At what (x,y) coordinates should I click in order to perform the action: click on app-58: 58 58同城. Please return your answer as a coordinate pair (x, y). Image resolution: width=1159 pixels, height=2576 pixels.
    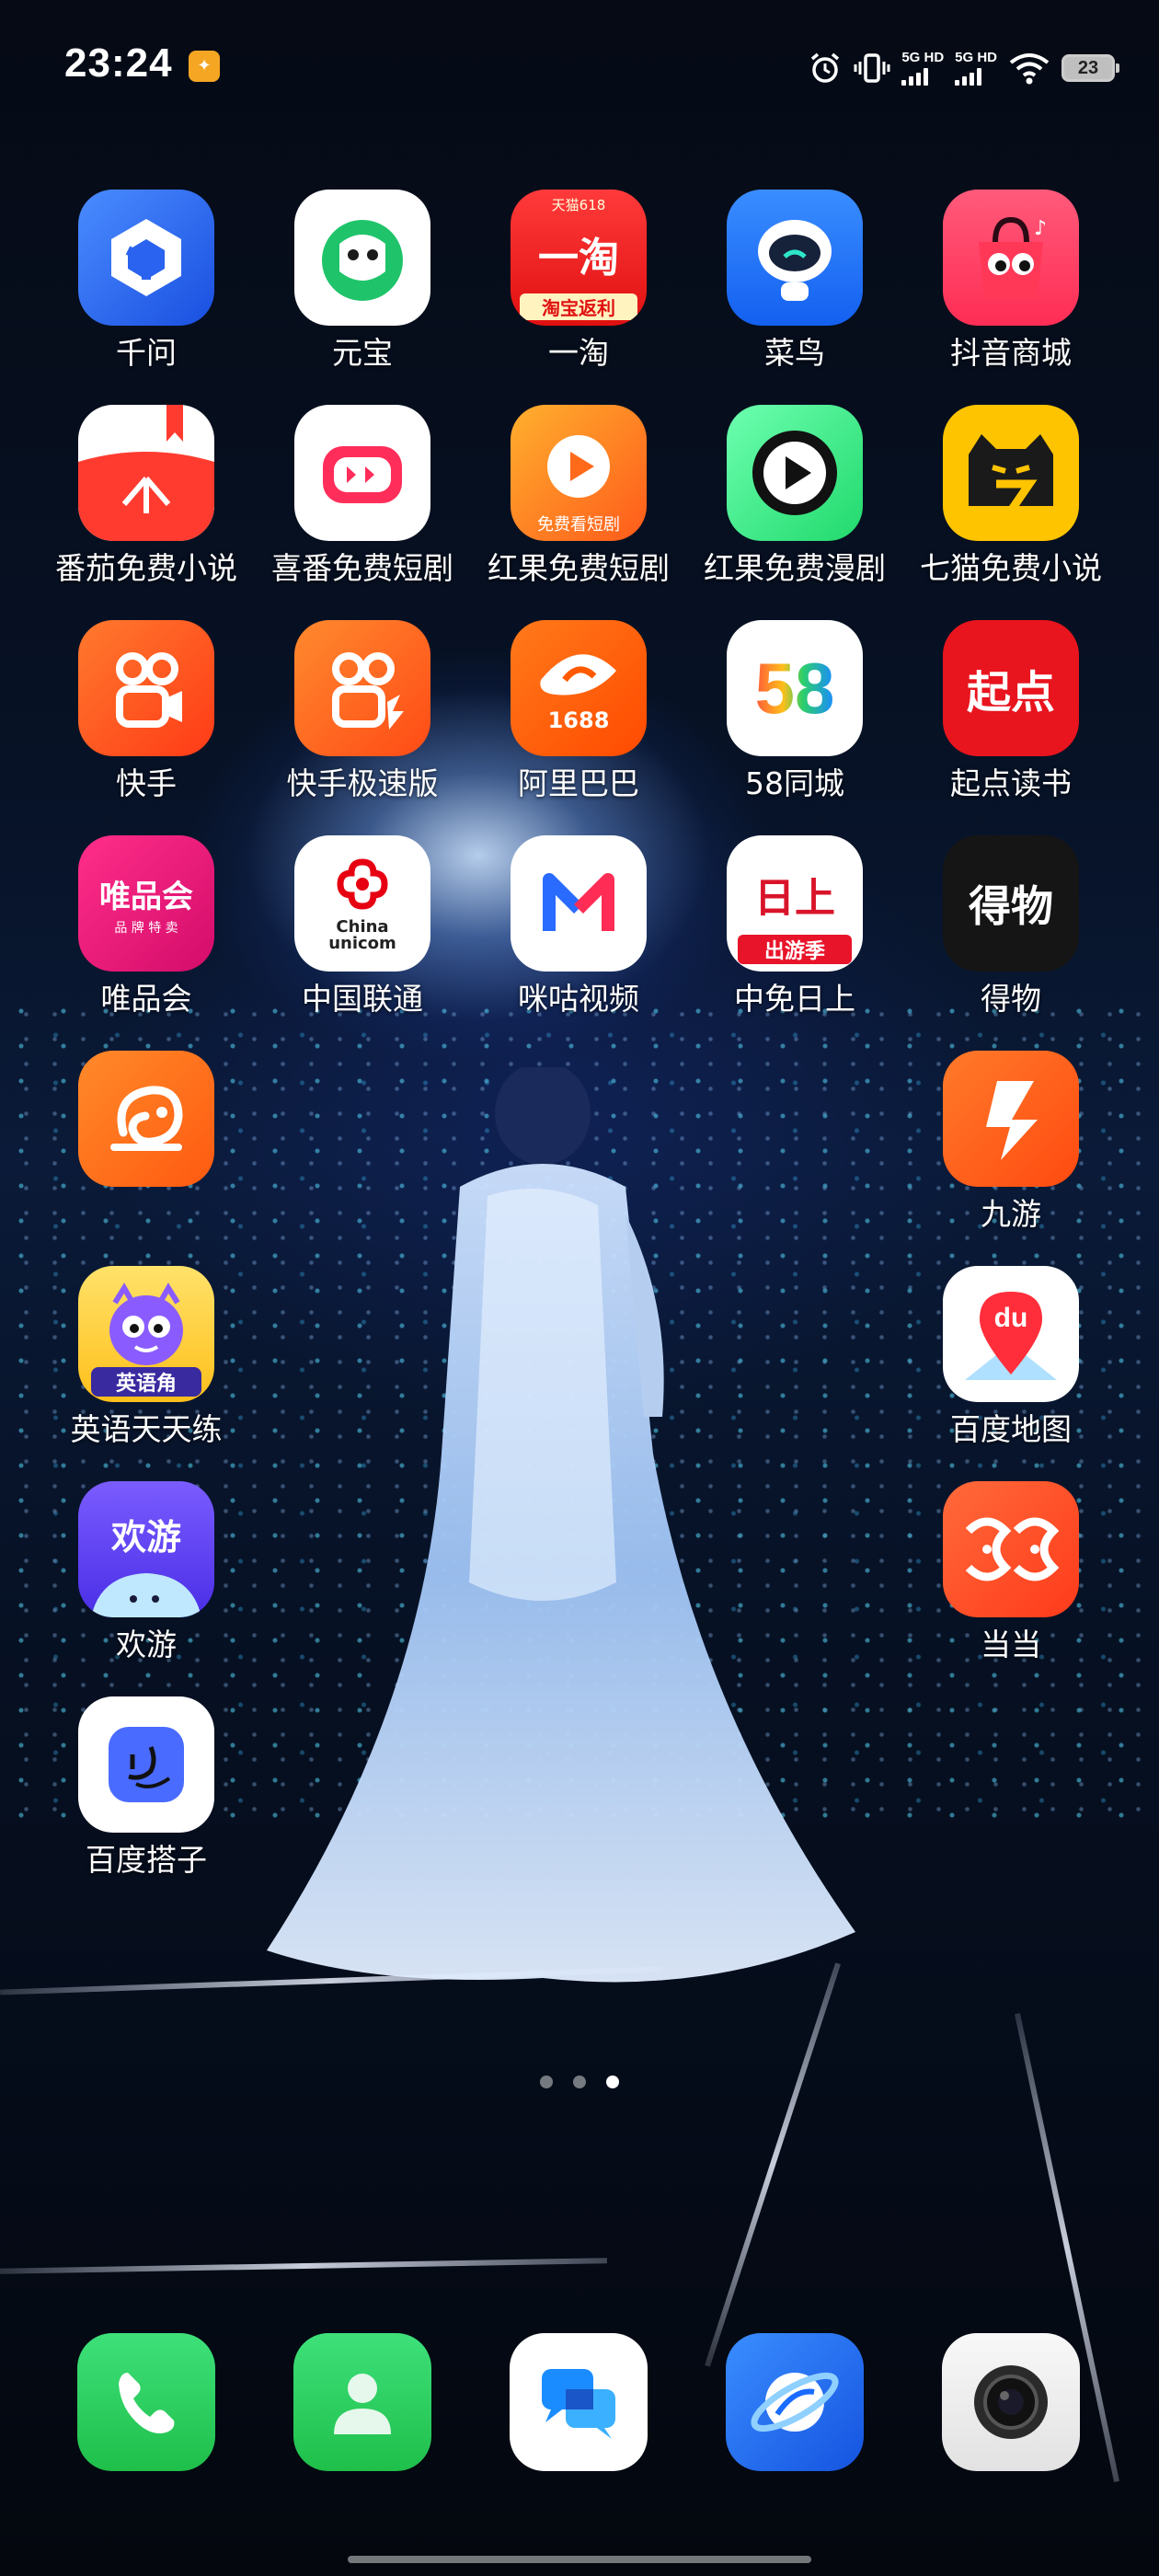
    Looking at the image, I should click on (795, 711).